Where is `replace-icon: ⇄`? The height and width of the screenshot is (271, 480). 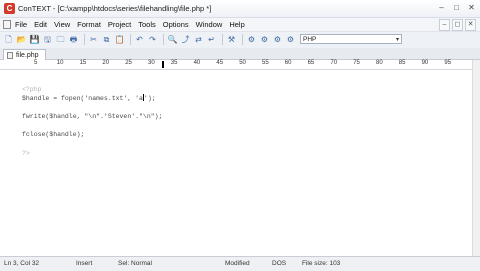 replace-icon: ⇄ is located at coordinates (198, 39).